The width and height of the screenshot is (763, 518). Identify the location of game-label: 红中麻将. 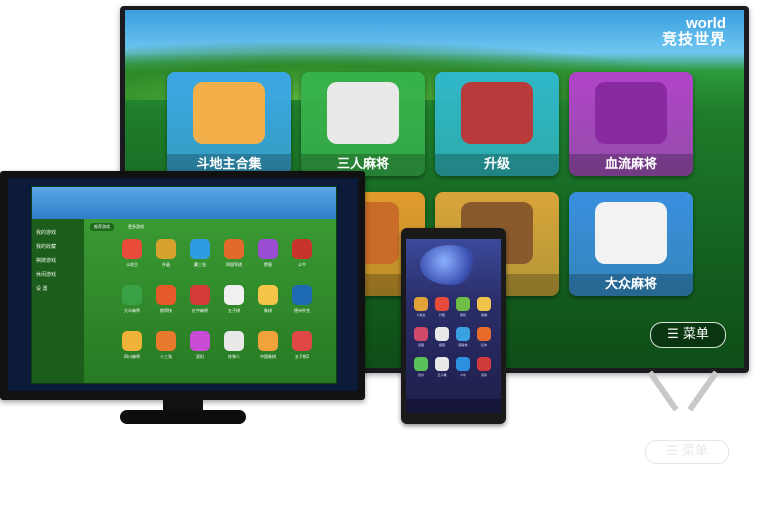
(200, 310).